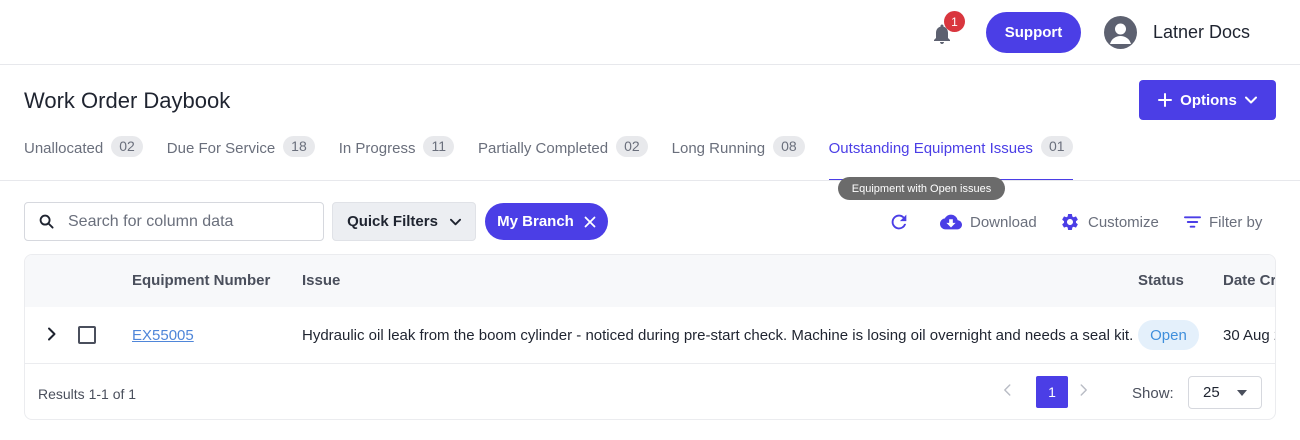 The image size is (1300, 440). I want to click on gear-icon, so click(1070, 222).